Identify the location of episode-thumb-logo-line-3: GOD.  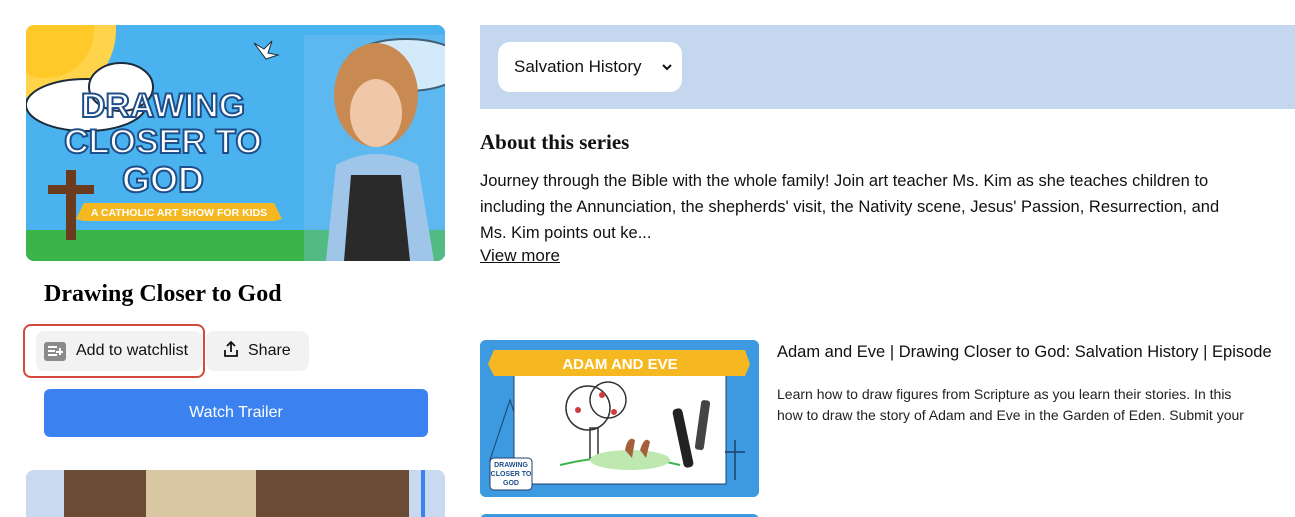
(511, 483).